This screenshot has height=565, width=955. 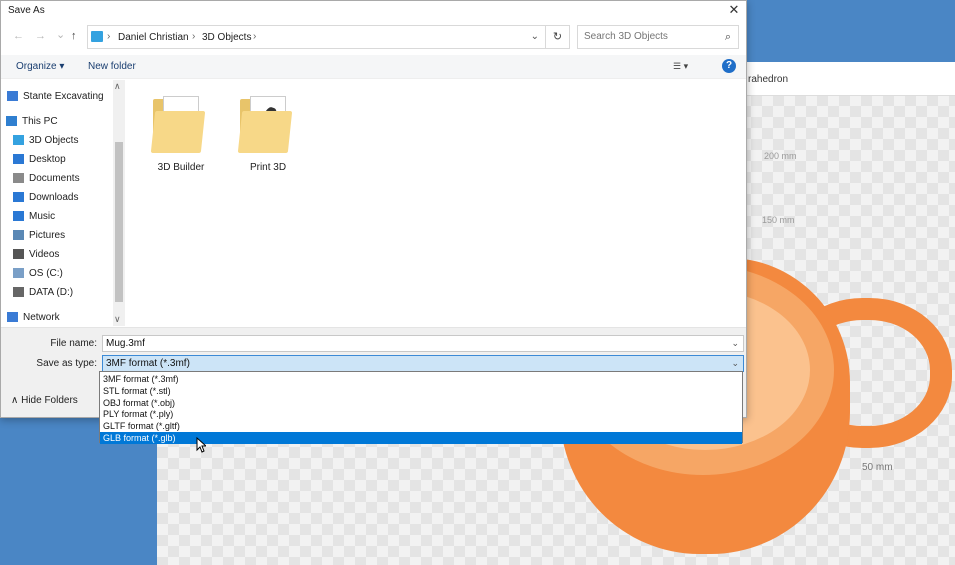 What do you see at coordinates (780, 156) in the screenshot?
I see `ruler-label-200: 200 mm` at bounding box center [780, 156].